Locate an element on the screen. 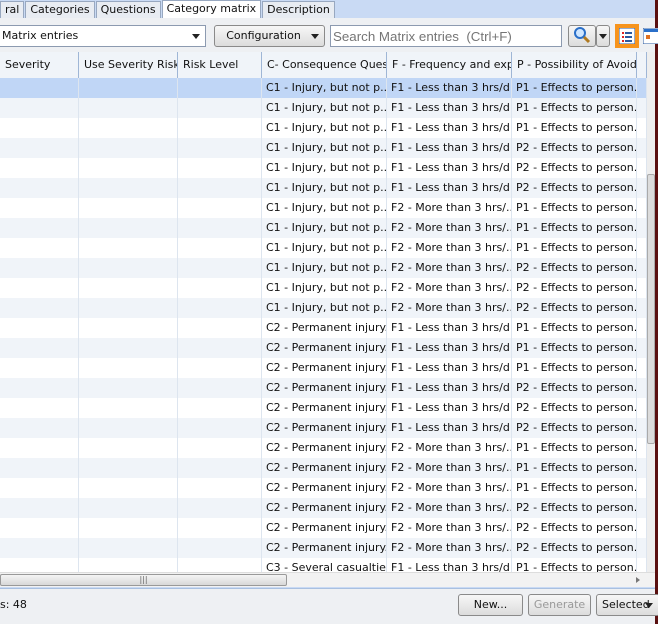 The height and width of the screenshot is (624, 658). list-view-button is located at coordinates (627, 36).